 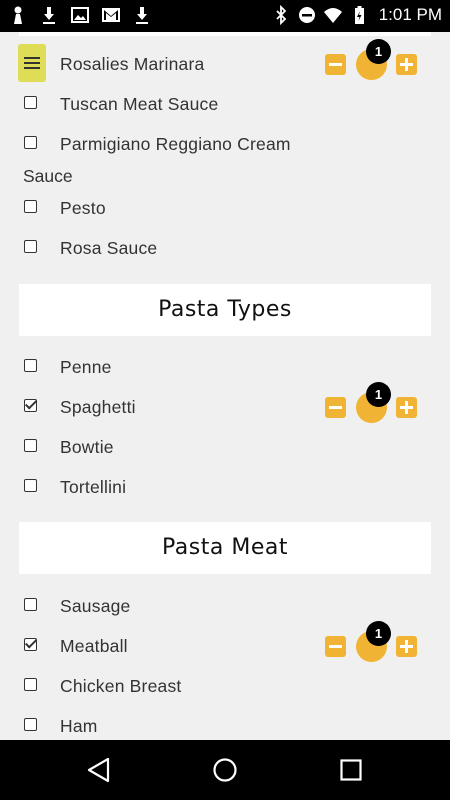 I want to click on section-title: Pasta Meat, so click(x=225, y=547).